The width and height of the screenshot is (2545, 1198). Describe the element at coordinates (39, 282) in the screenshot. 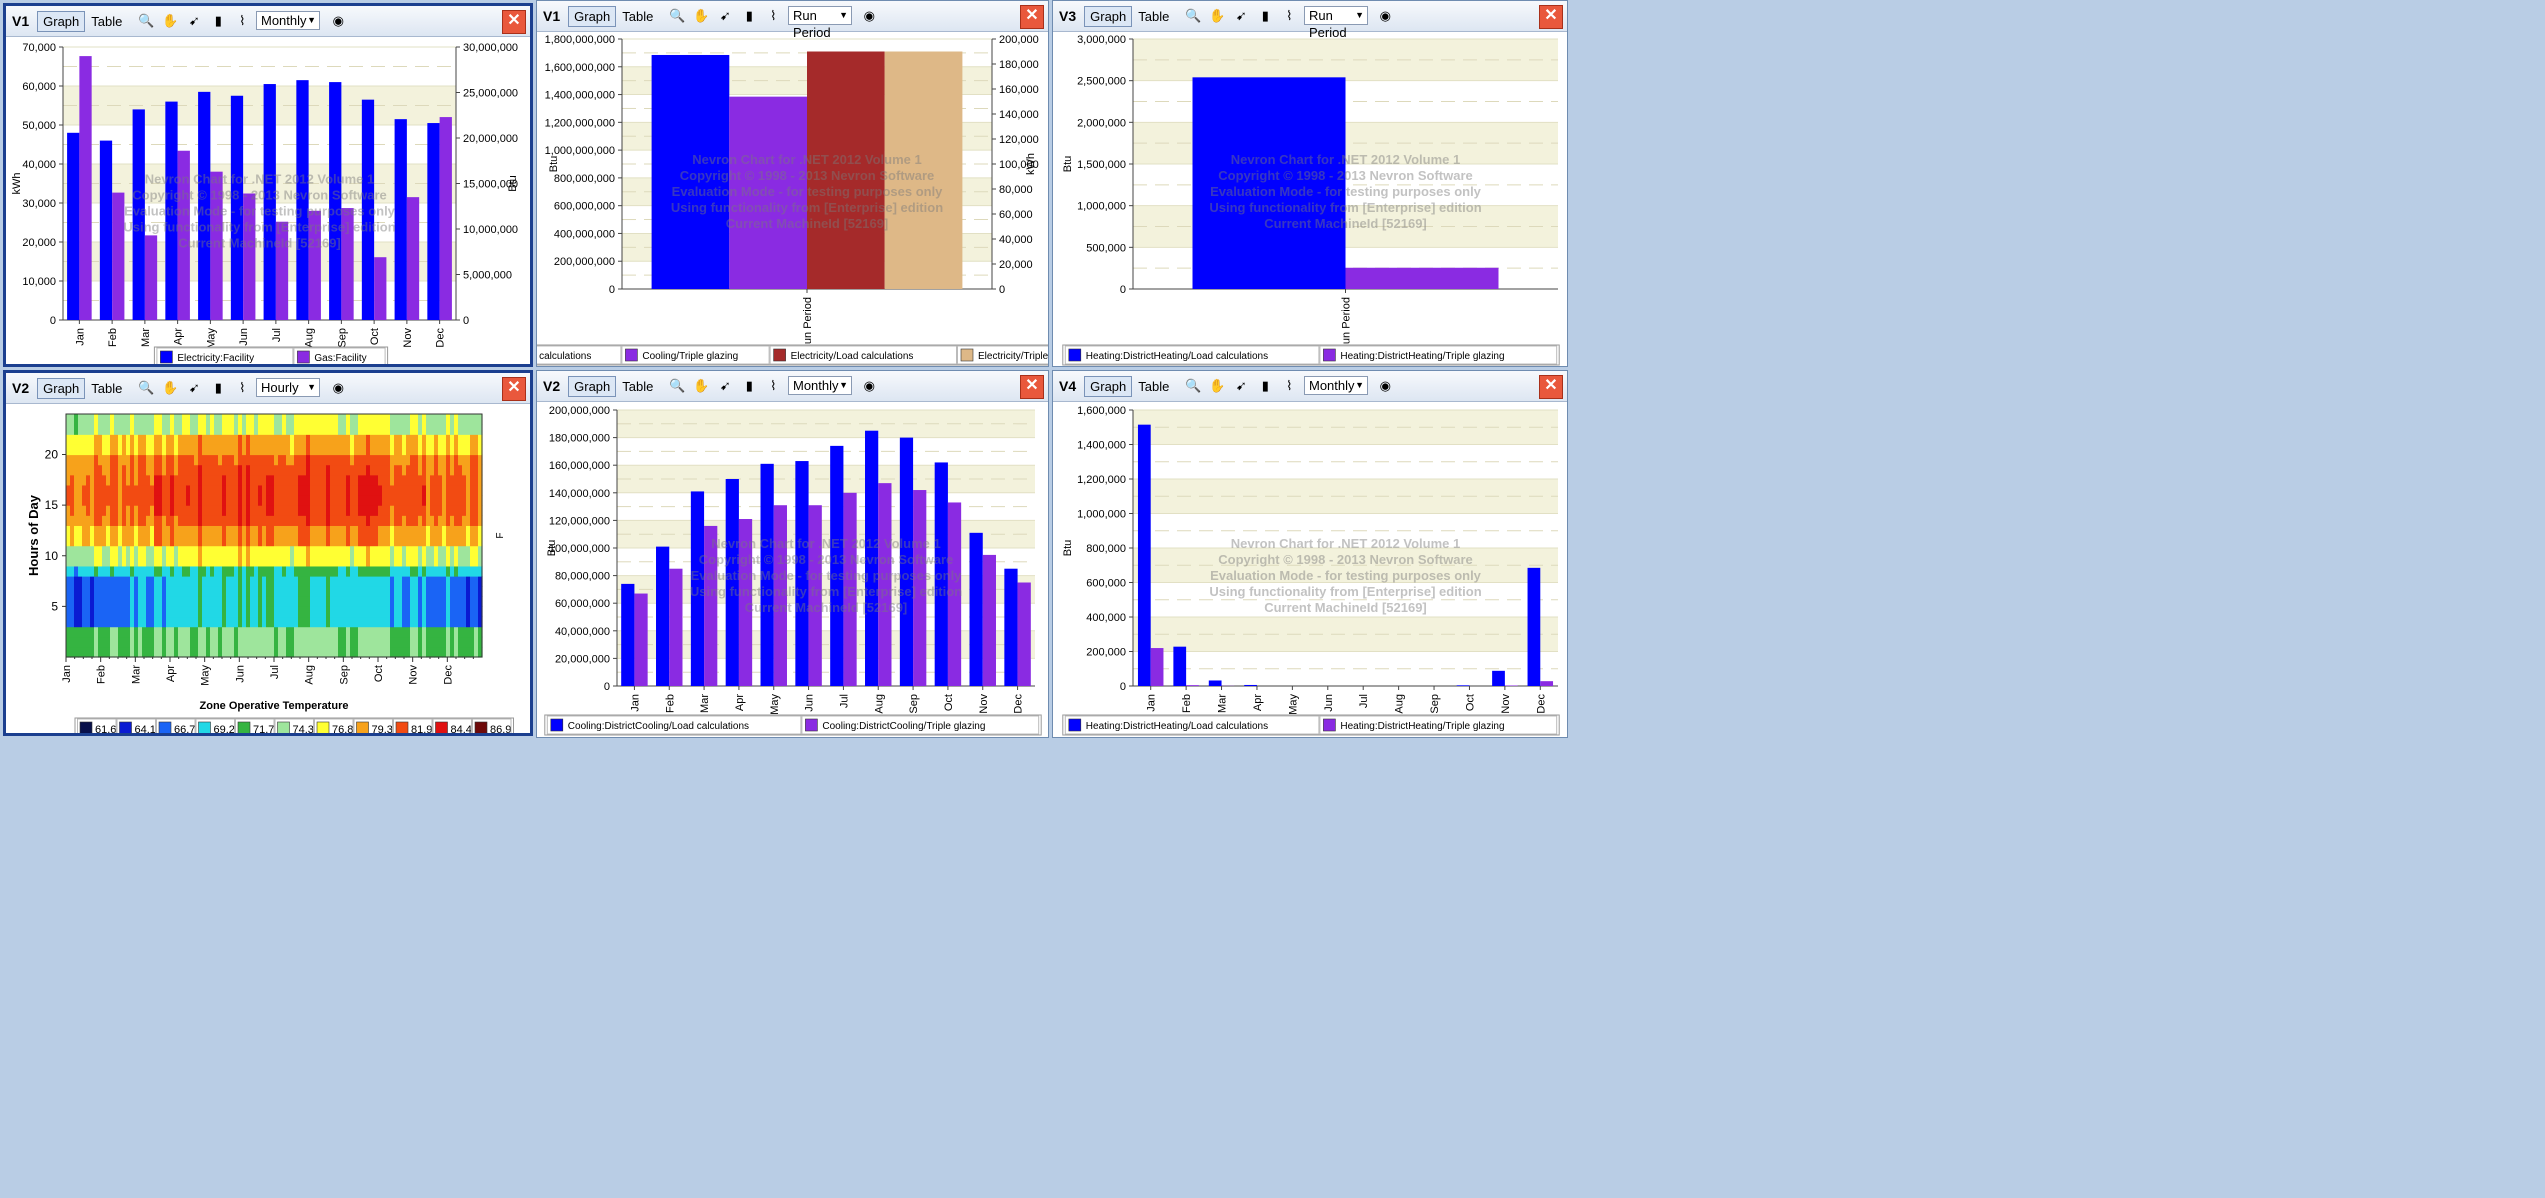

I see `y-tick-label: 10,000` at that location.